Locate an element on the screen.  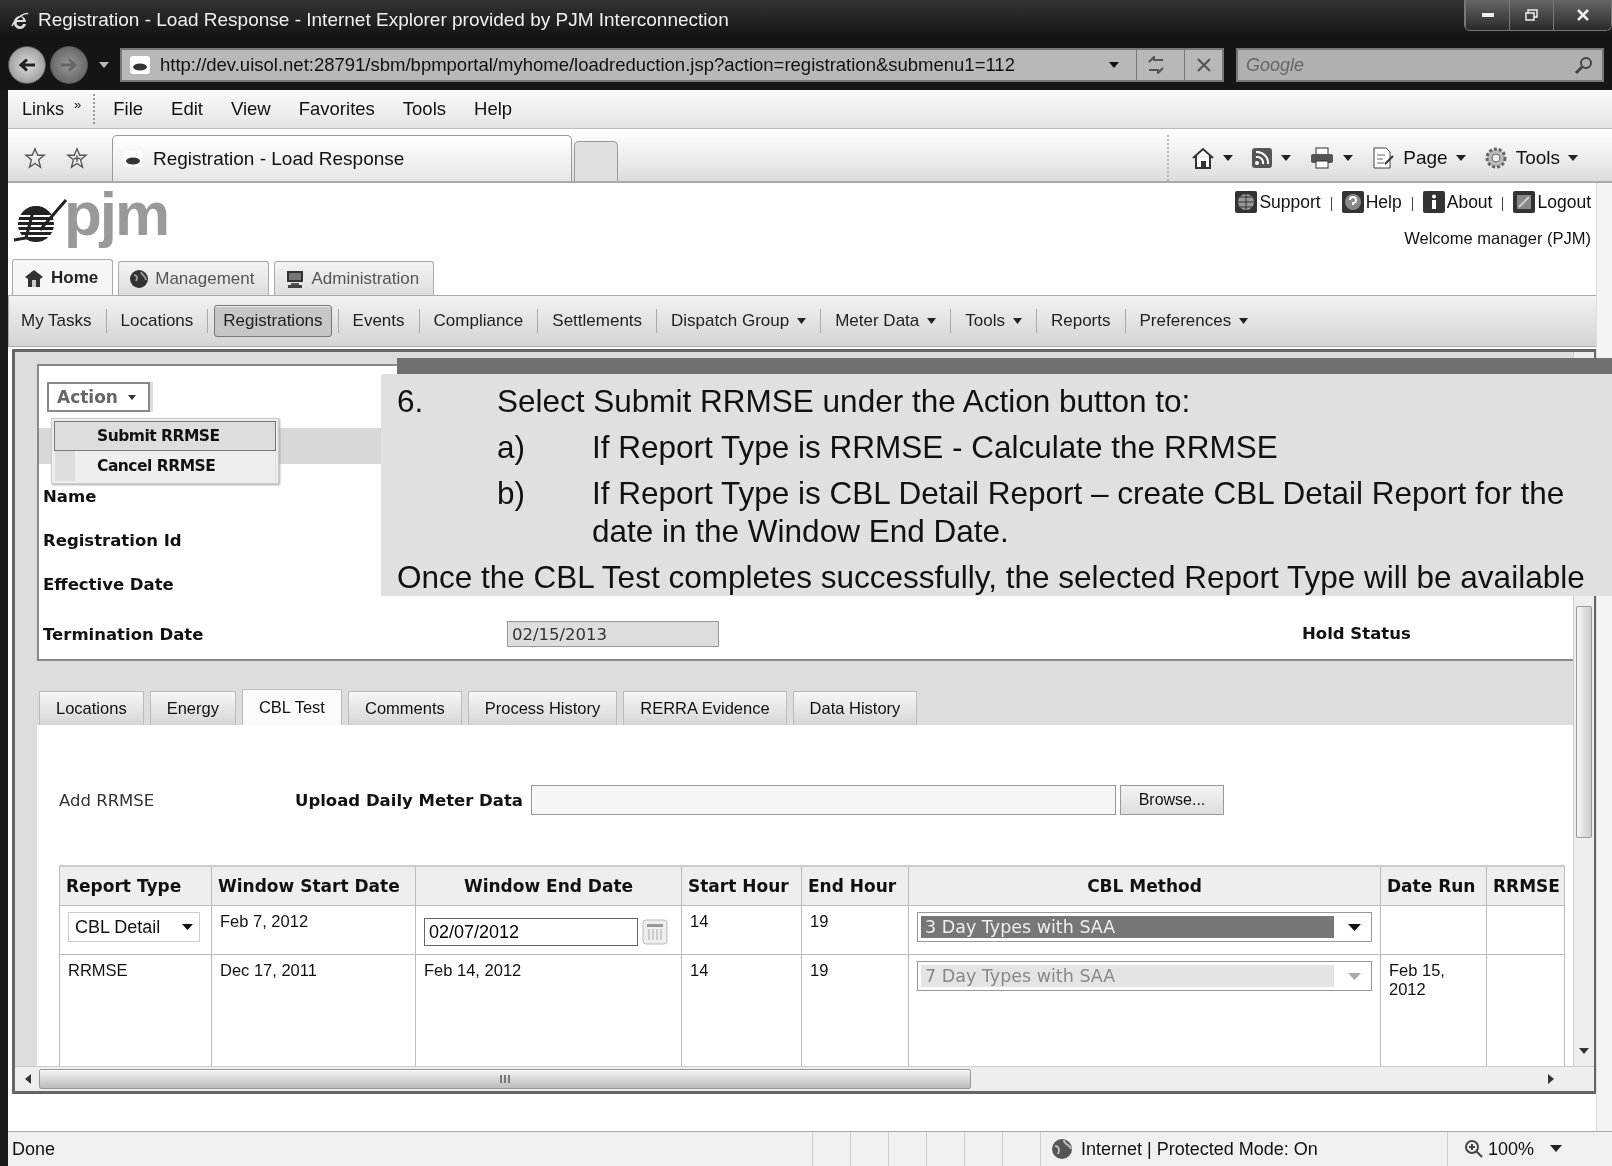
menu-item: View is located at coordinates (250, 109).